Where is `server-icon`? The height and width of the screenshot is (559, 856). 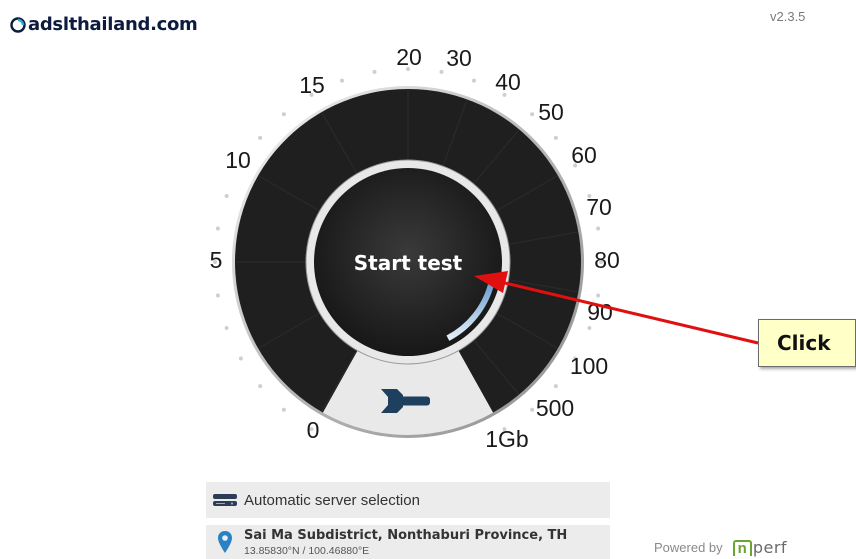
server-icon is located at coordinates (225, 500).